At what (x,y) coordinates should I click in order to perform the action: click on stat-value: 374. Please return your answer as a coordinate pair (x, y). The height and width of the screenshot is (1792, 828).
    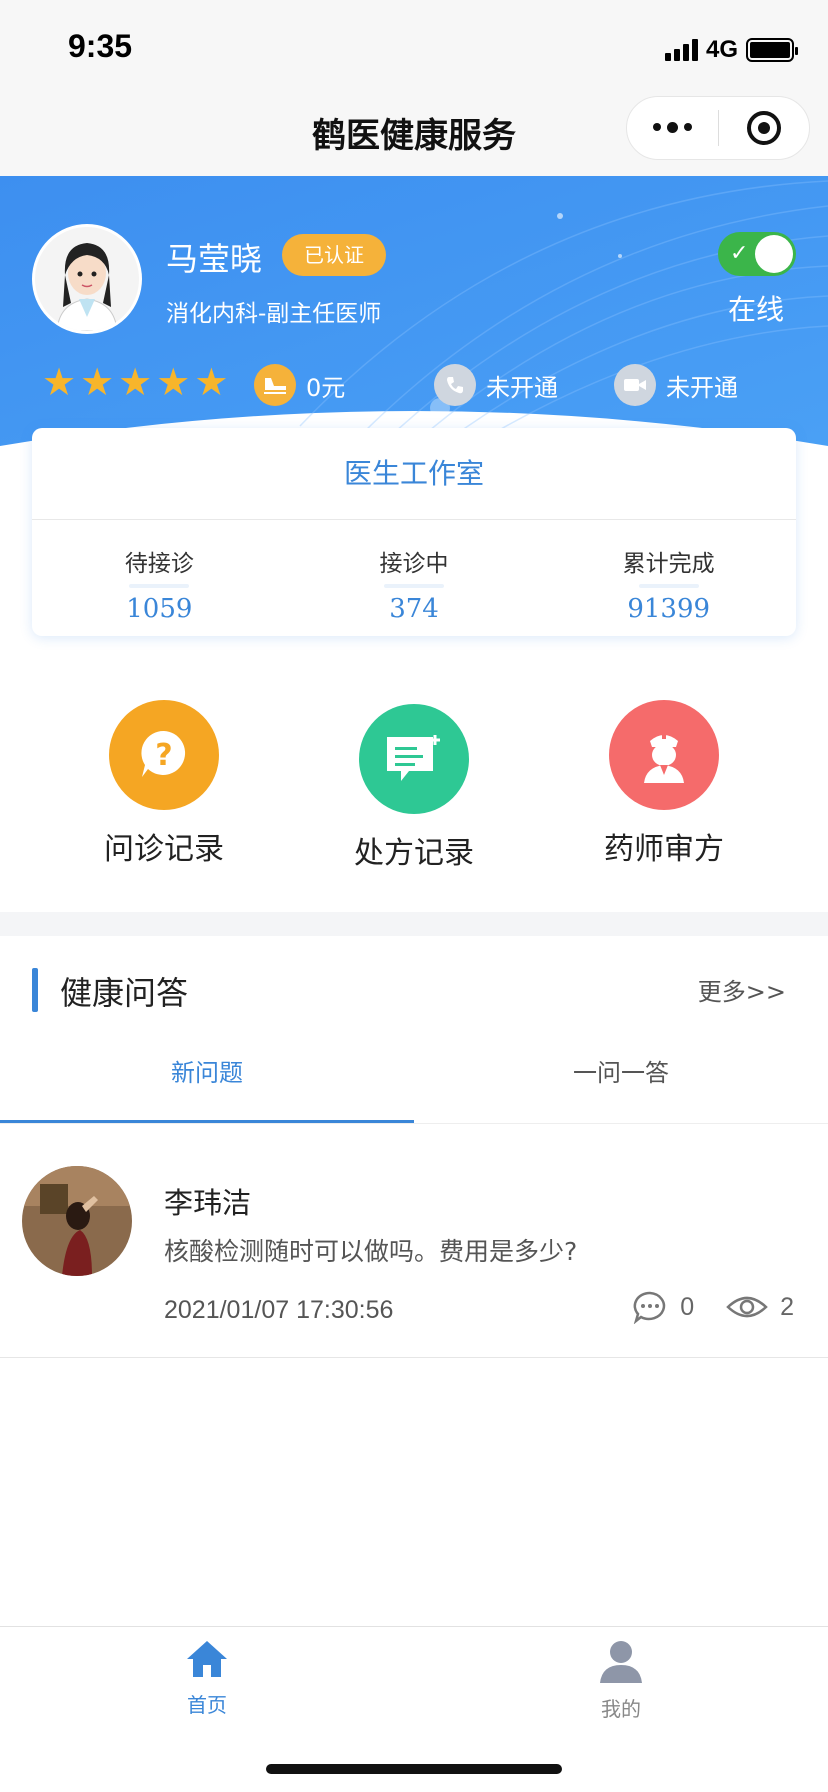
    Looking at the image, I should click on (414, 609).